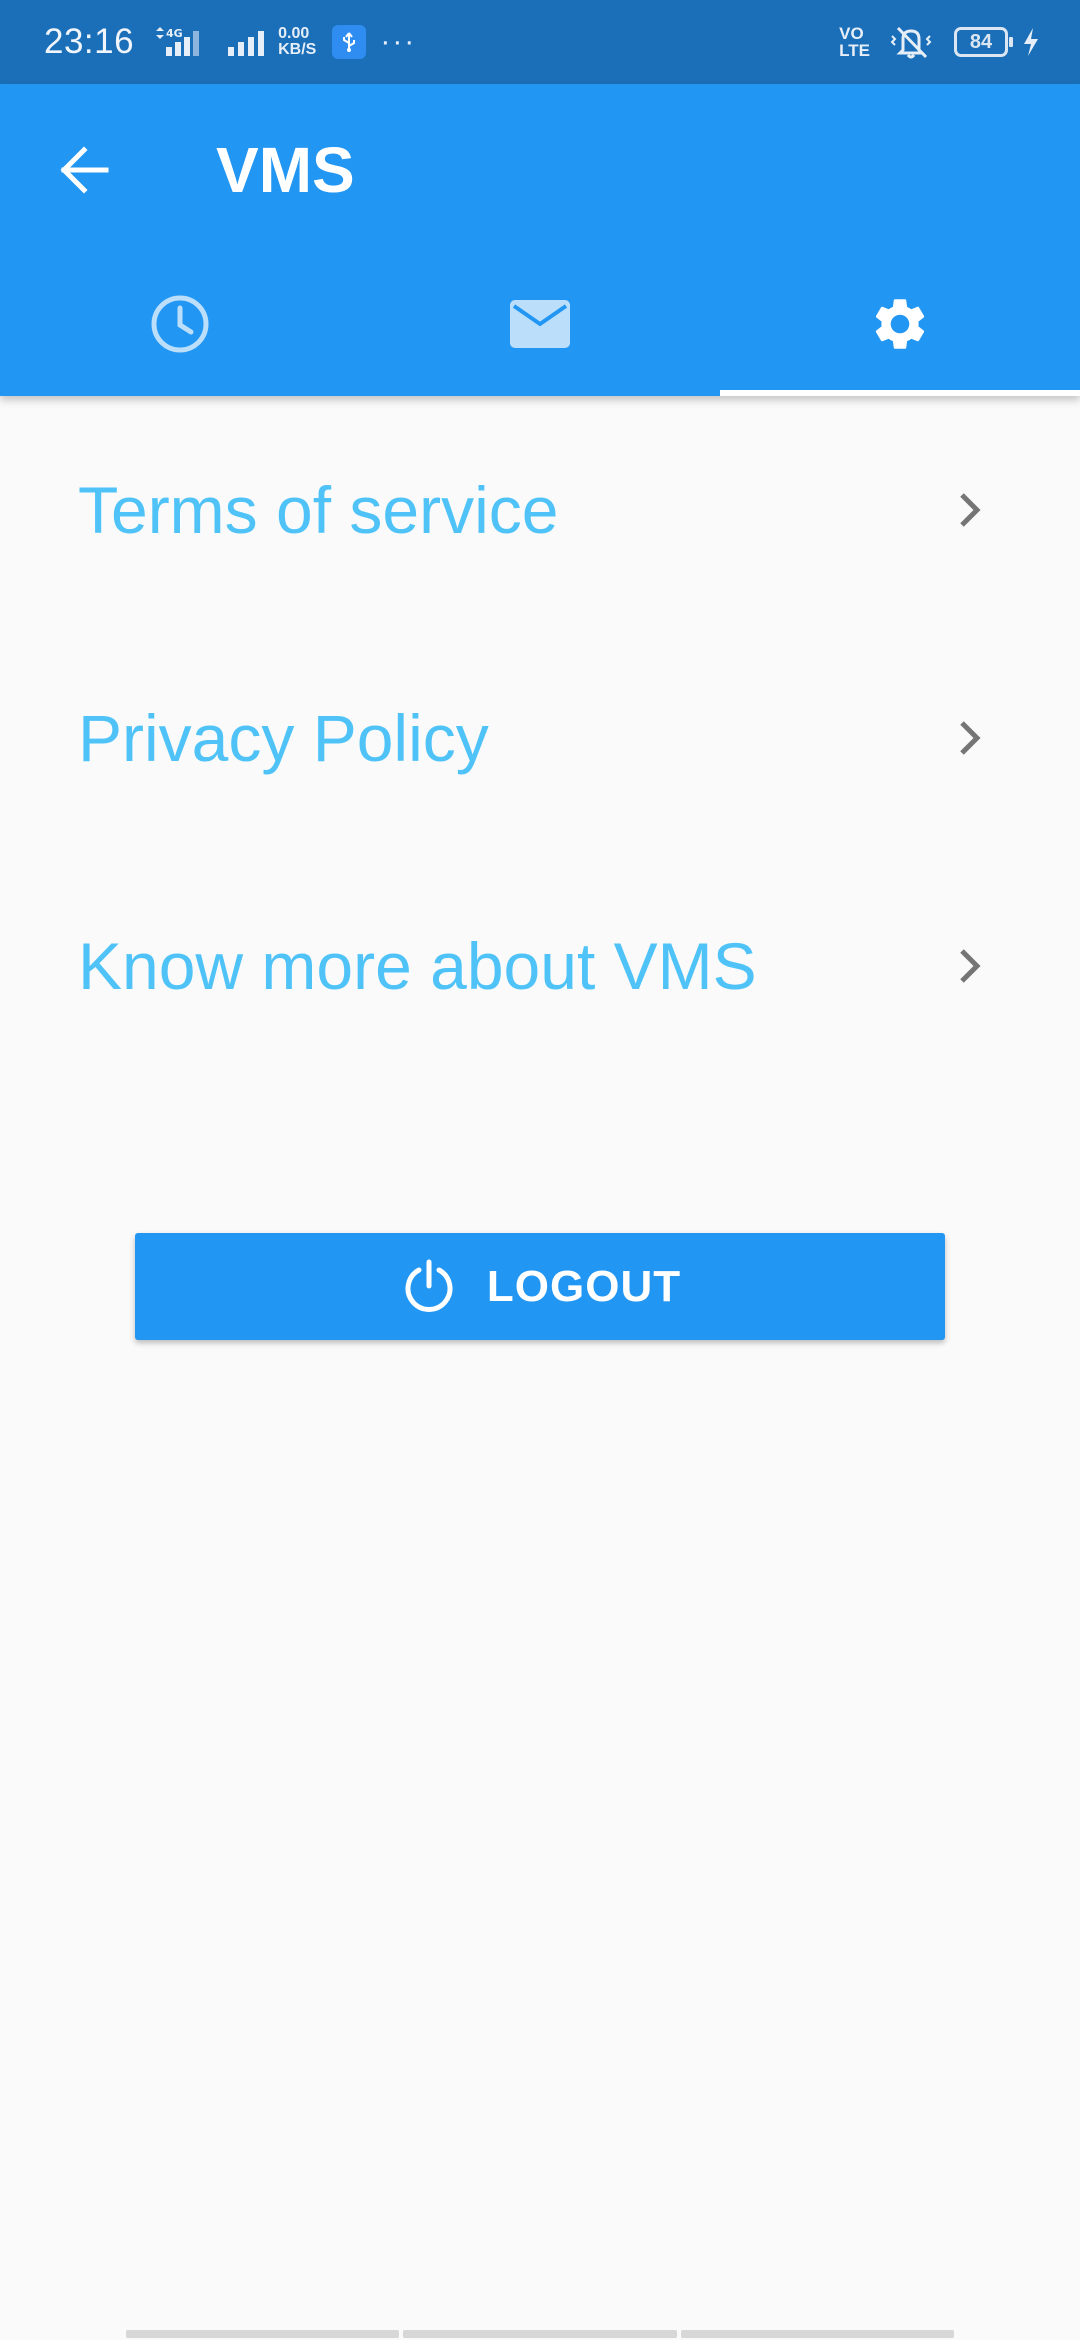  I want to click on more-notifications-icon: ···, so click(398, 41).